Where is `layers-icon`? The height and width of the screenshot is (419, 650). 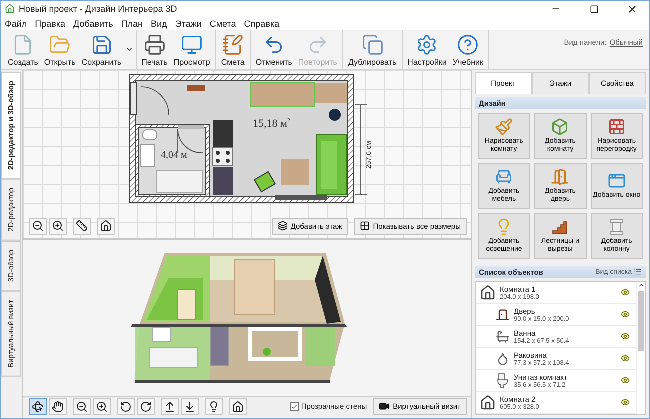
layers-icon is located at coordinates (283, 226).